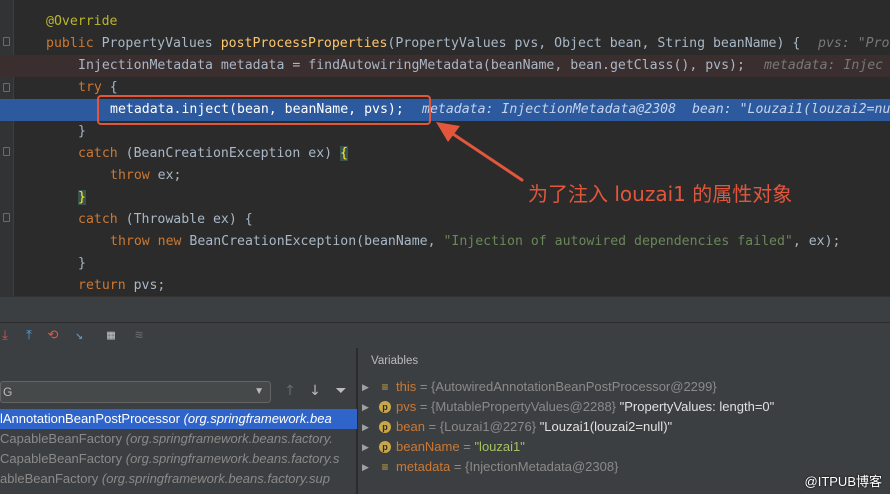 The width and height of the screenshot is (890, 494). What do you see at coordinates (111, 335) in the screenshot?
I see `evaluate-expression-icon: ▦` at bounding box center [111, 335].